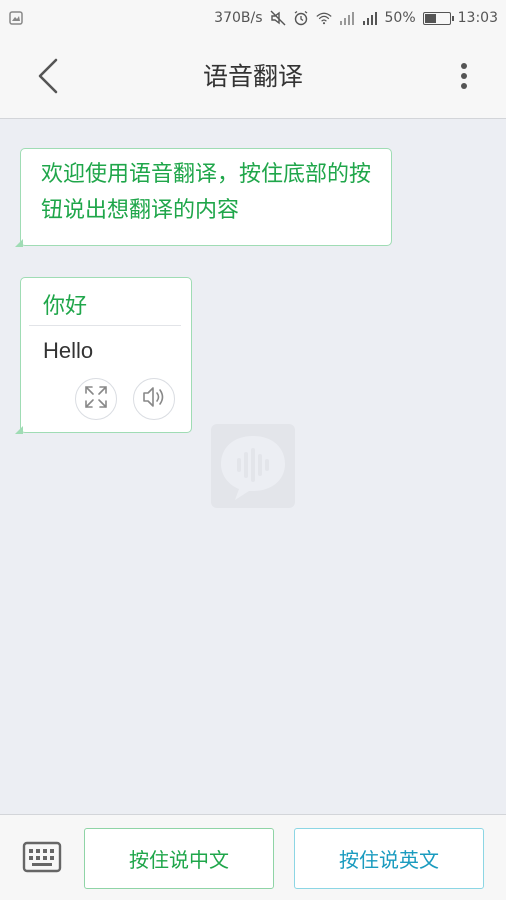 The width and height of the screenshot is (506, 900). I want to click on speaker-icon, so click(154, 399).